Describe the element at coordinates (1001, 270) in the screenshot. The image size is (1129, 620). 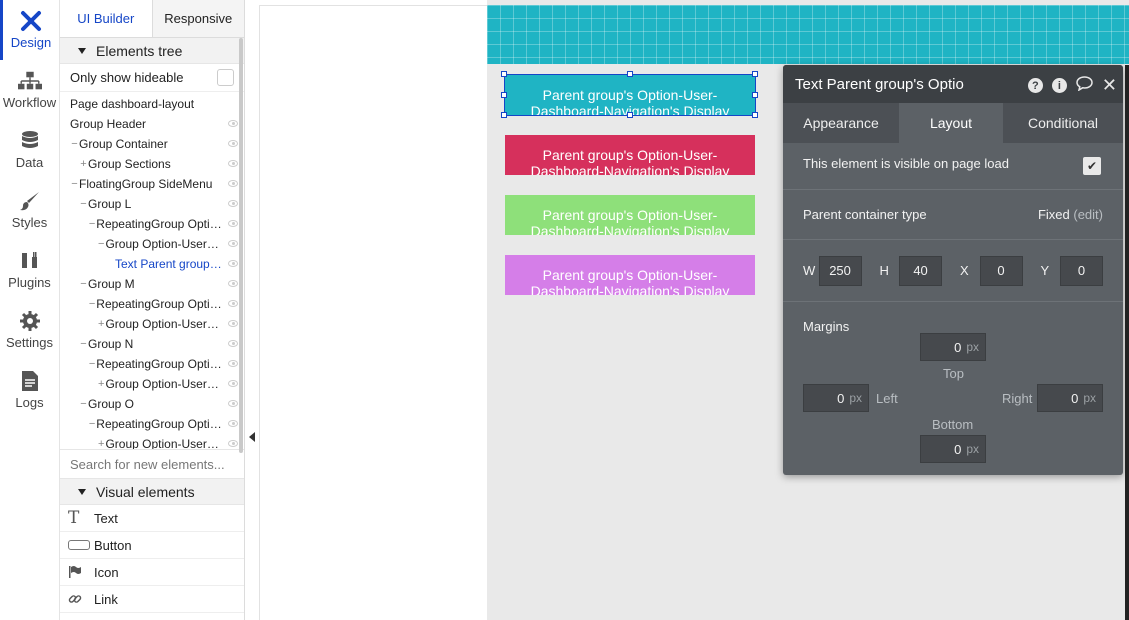
I see `x-input: 0` at that location.